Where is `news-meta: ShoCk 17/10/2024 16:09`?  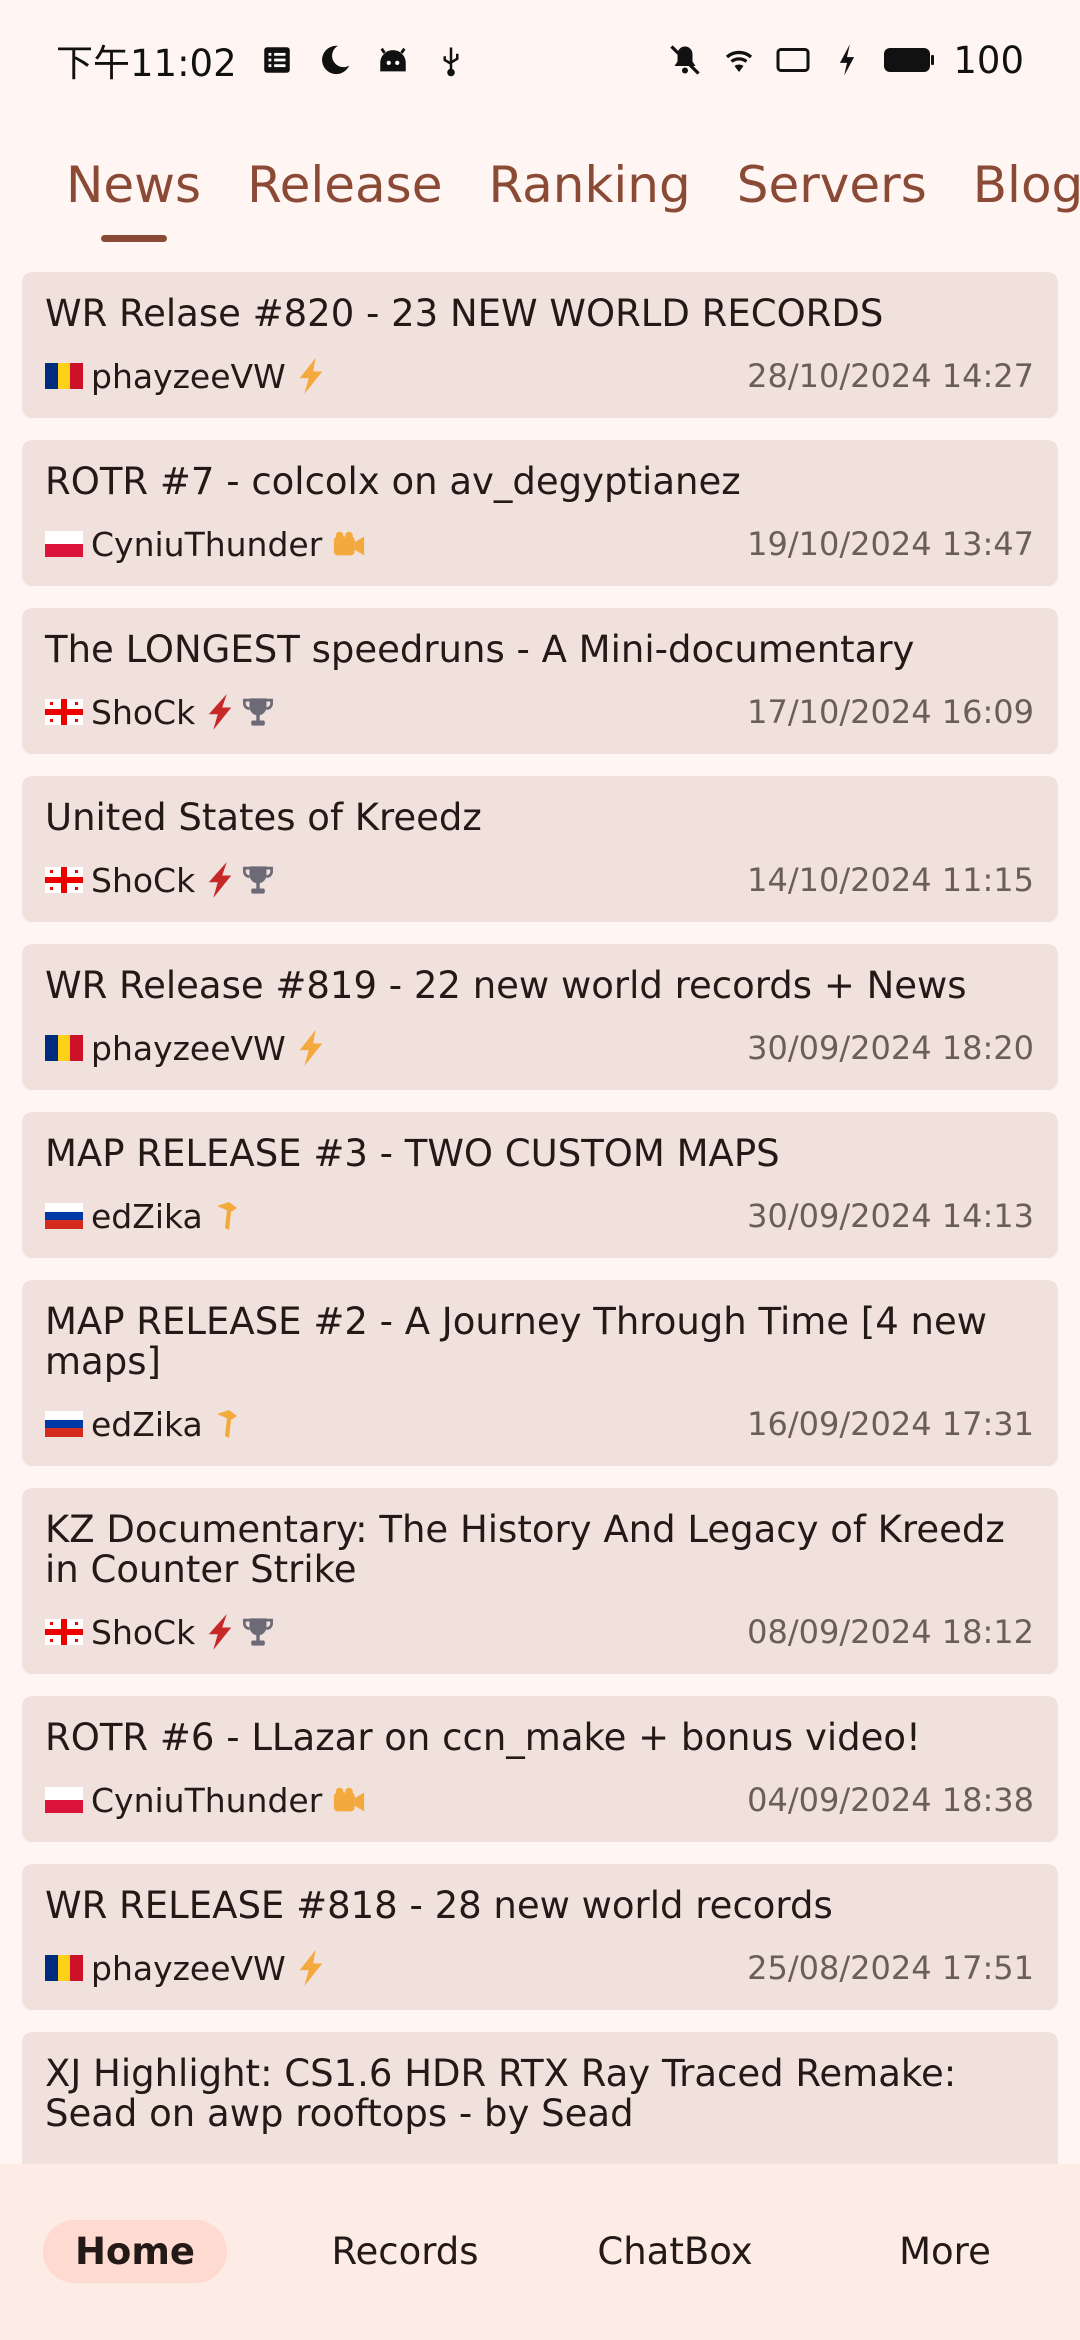 news-meta: ShoCk 17/10/2024 16:09 is located at coordinates (539, 712).